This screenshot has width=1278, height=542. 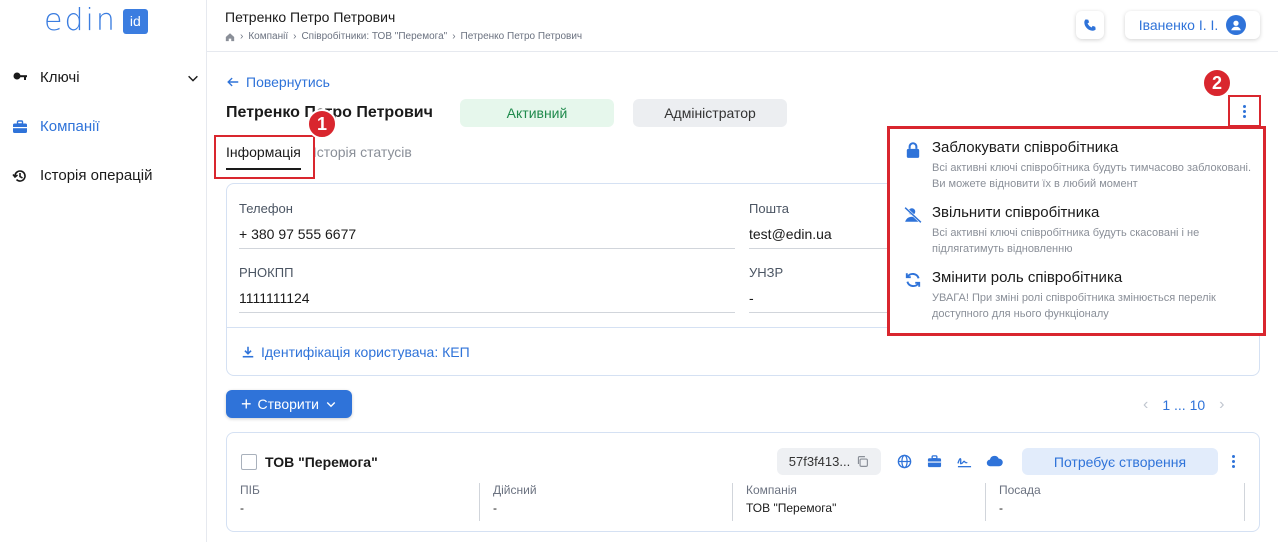 I want to click on status-pill: Потребує створення, so click(x=1120, y=461).